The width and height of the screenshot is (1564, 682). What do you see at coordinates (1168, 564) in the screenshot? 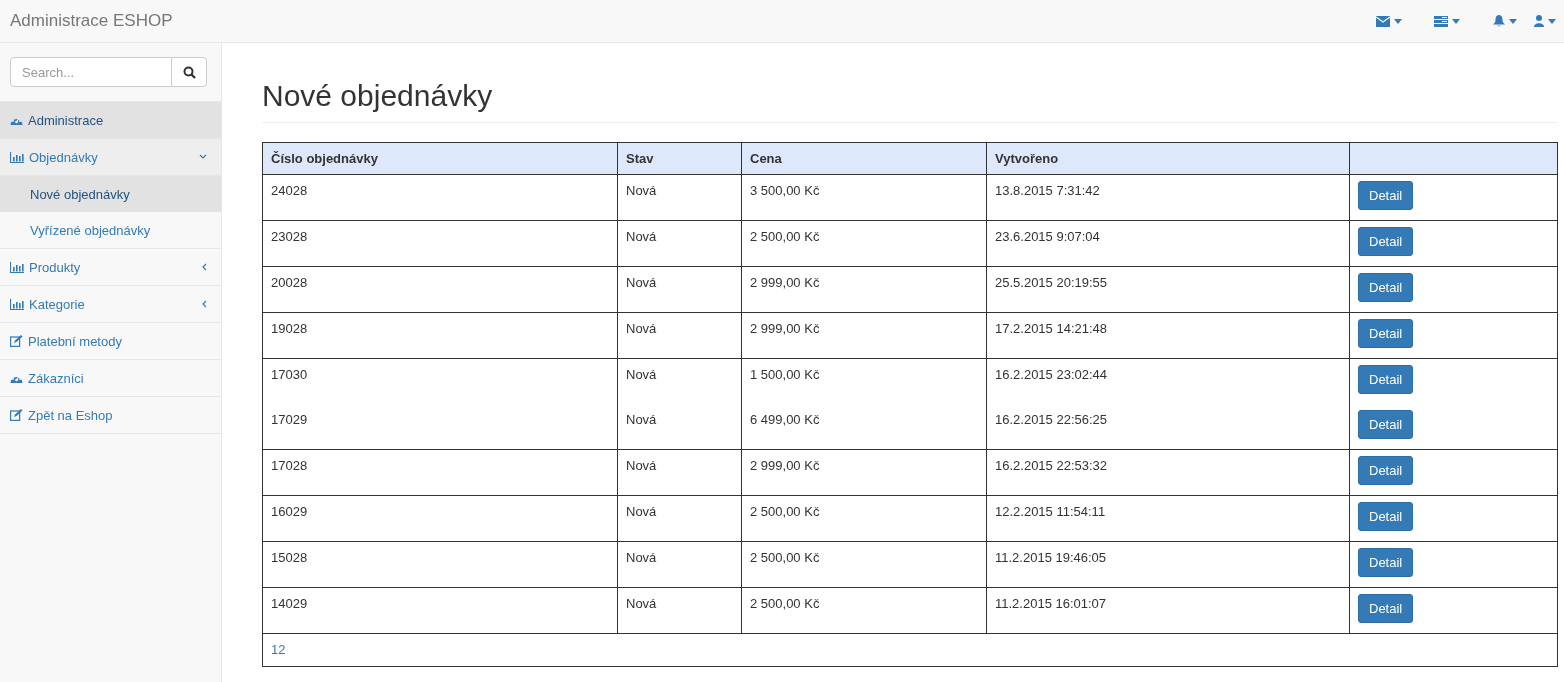
I see `table-cell: 11.2.2015 19:46:05` at bounding box center [1168, 564].